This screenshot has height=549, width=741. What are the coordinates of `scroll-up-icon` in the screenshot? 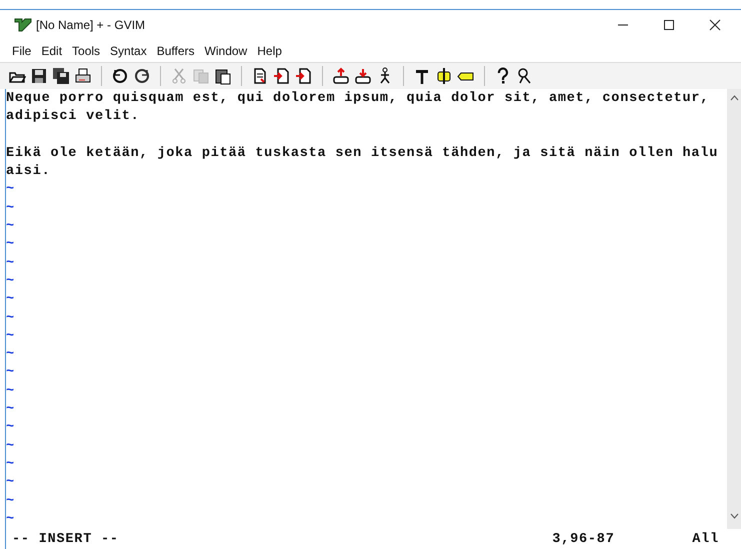 It's located at (734, 98).